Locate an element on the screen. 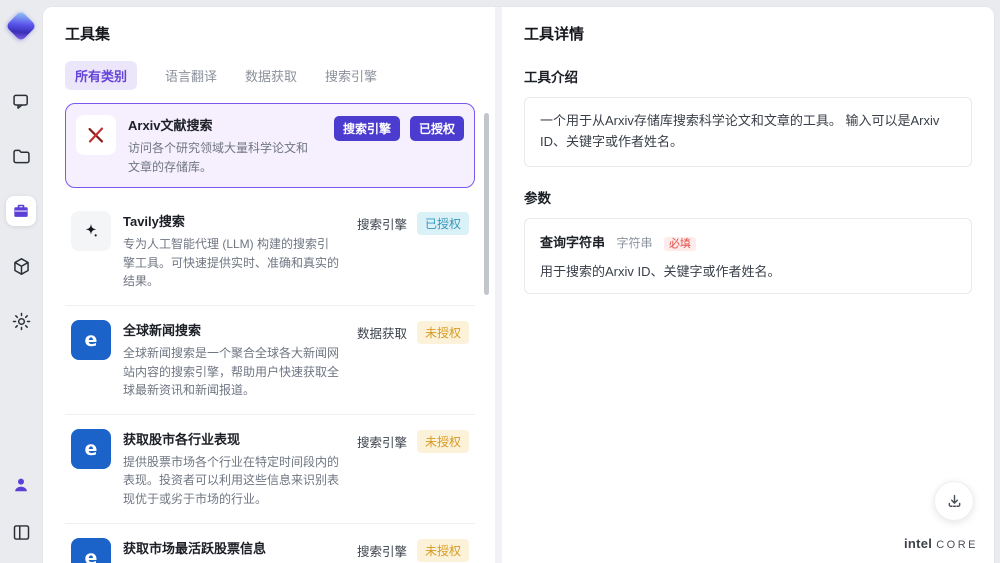  category-badge: 搜索引擎 is located at coordinates (366, 128).